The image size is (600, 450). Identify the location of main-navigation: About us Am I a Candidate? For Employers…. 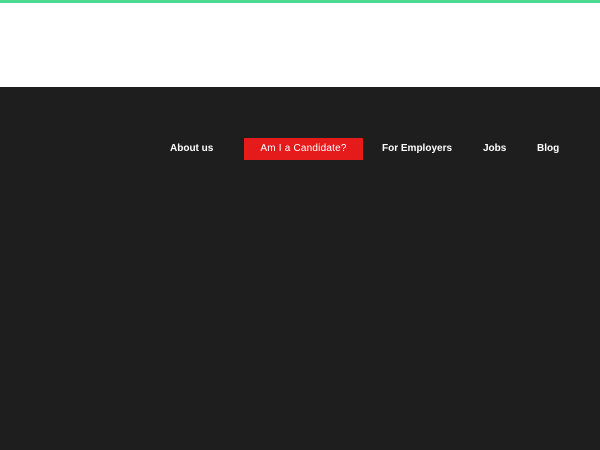
(300, 149).